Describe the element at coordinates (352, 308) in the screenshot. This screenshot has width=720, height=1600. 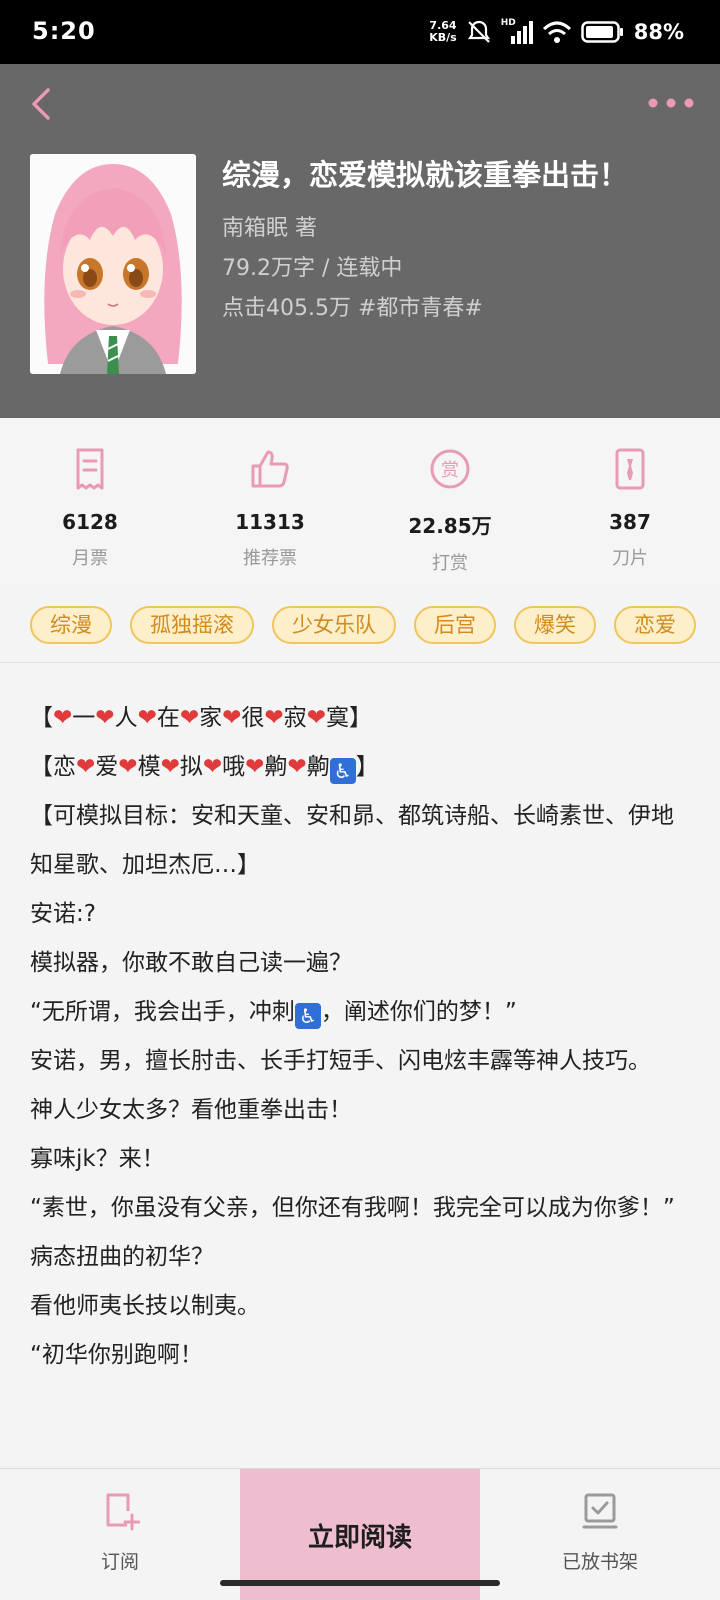
I see `clicks-genre: 点击405.5万 #都市青春#` at that location.